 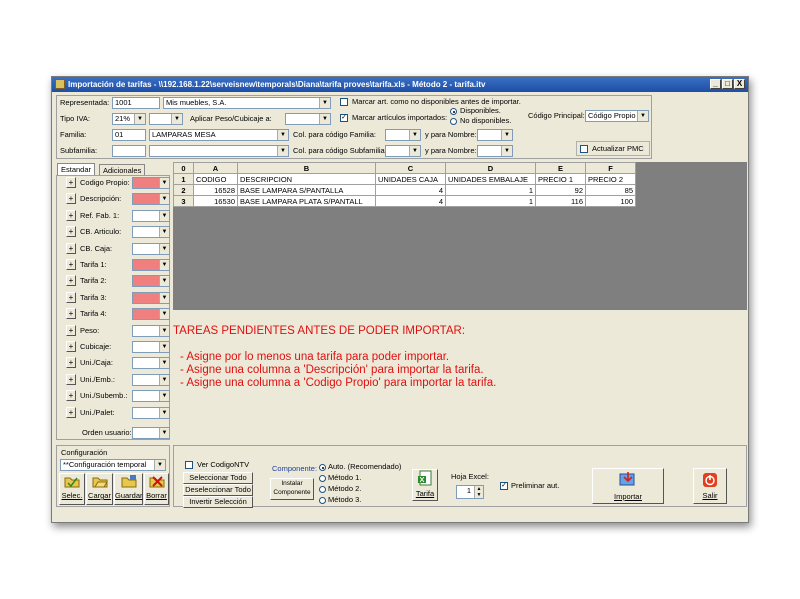 I want to click on close-button: X, so click(x=739, y=84).